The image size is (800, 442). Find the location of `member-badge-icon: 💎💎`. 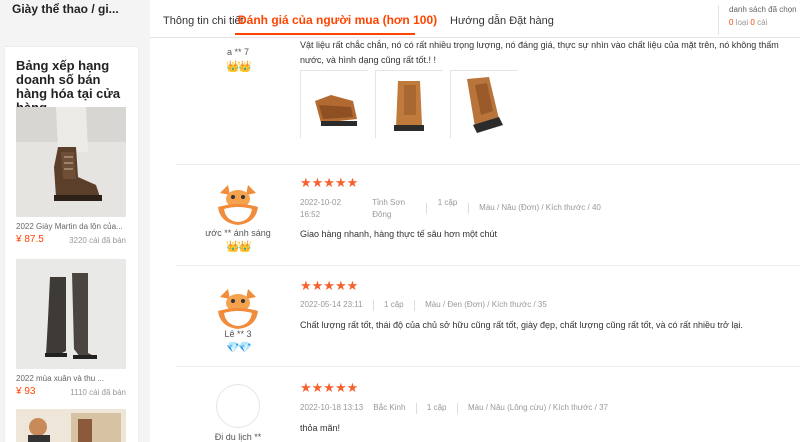

member-badge-icon: 💎💎 is located at coordinates (238, 348).